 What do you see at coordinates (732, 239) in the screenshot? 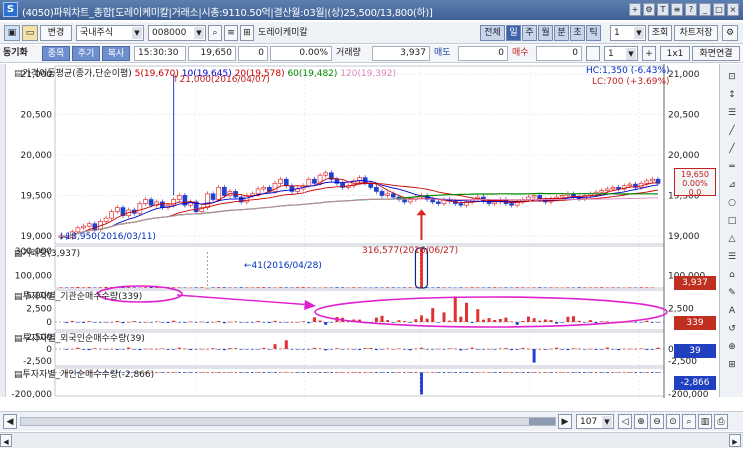
I see `draw-tool-9-icon: △` at bounding box center [732, 239].